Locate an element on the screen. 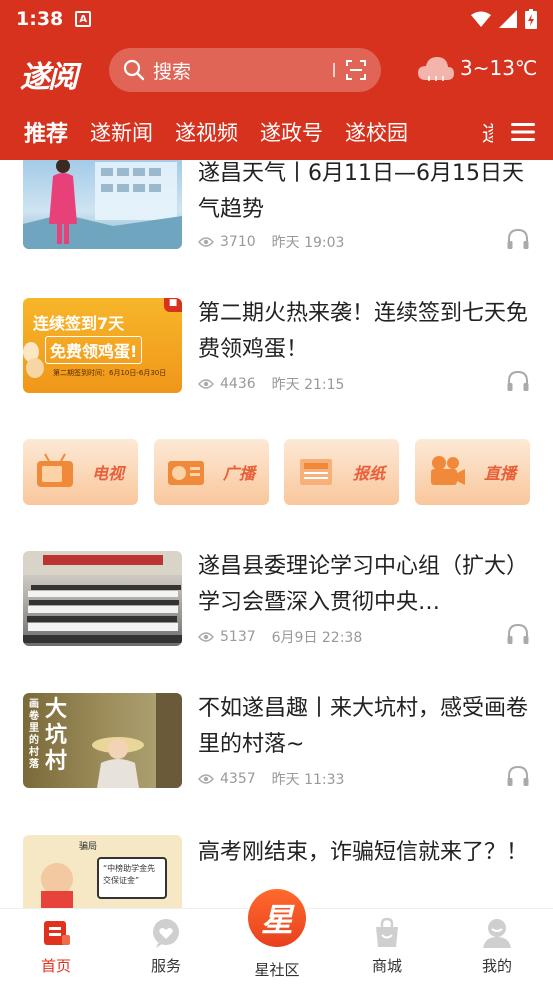 Image resolution: width=553 pixels, height=984 pixels. news-meta: 4357 昨天 11:33 is located at coordinates (271, 779).